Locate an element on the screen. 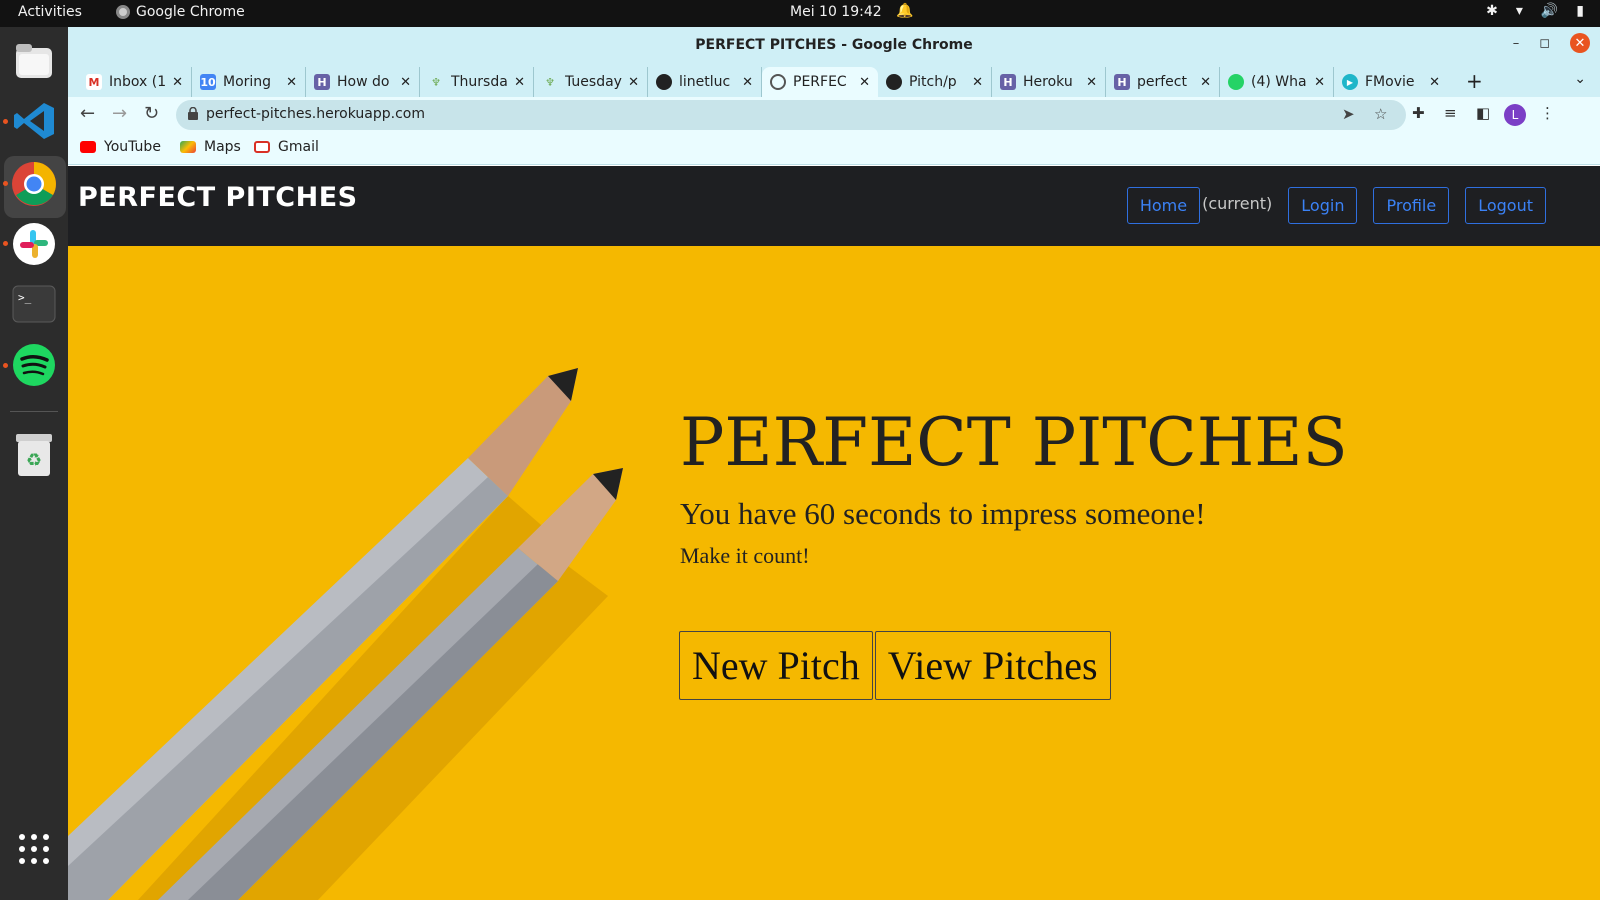  new-tab-button: + is located at coordinates (1474, 81).